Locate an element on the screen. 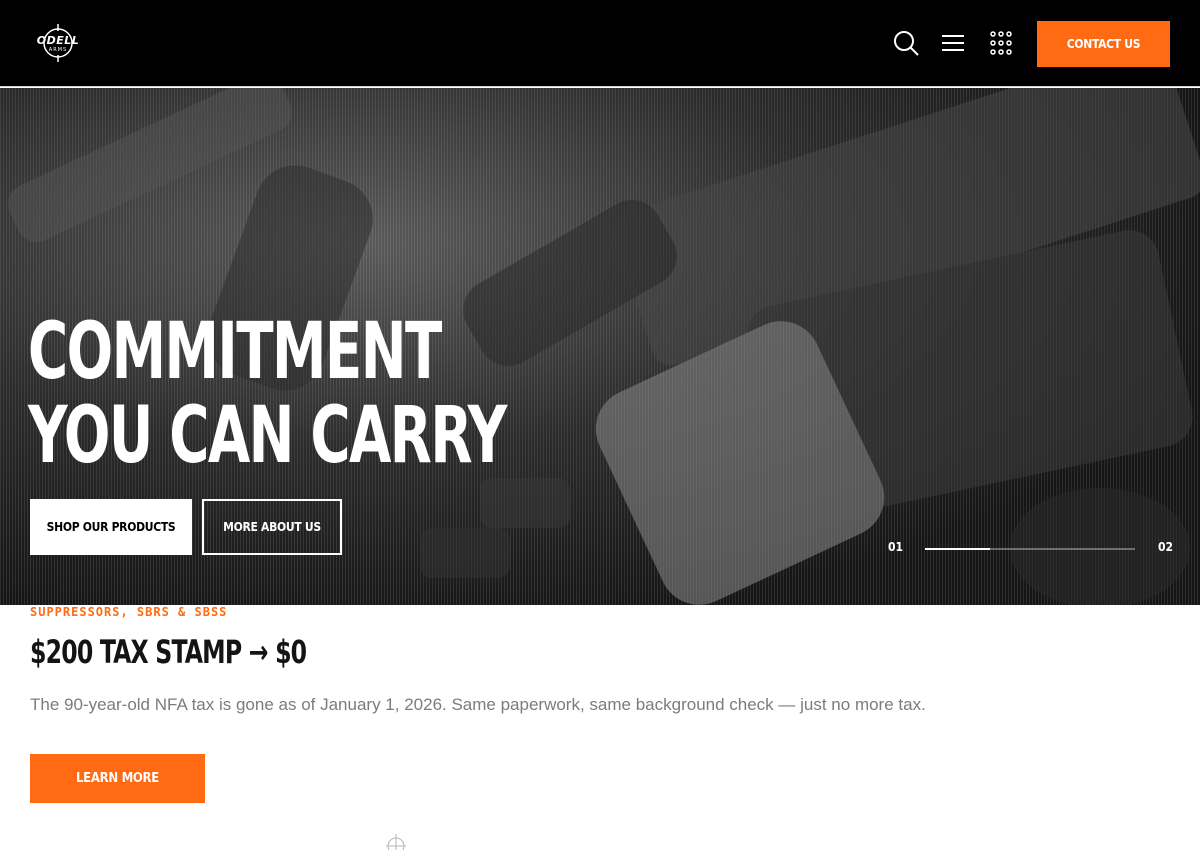 Image resolution: width=1200 pixels, height=850 pixels. slide-progress-track is located at coordinates (1030, 549).